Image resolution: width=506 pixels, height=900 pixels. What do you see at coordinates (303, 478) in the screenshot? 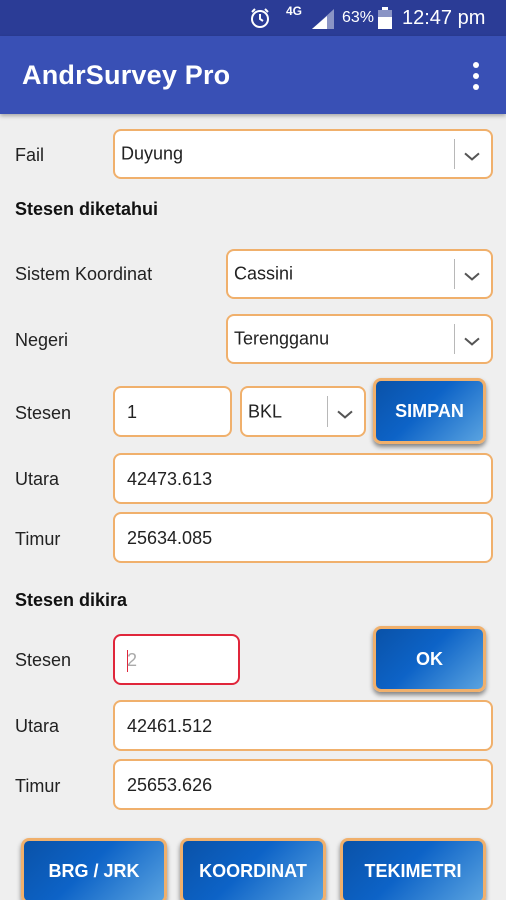
I see `known-north-input: 42473.613` at bounding box center [303, 478].